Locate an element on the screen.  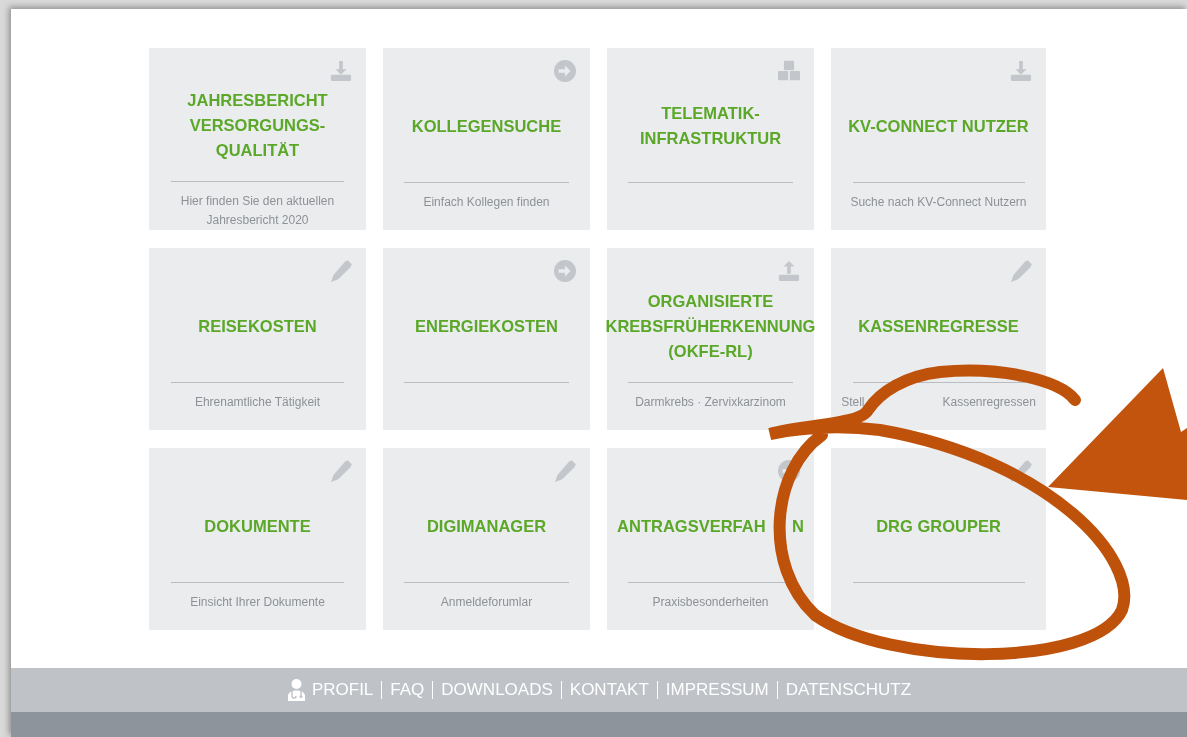
tile-card: DIGIMANAGER Anmeldeforumlar is located at coordinates (486, 539).